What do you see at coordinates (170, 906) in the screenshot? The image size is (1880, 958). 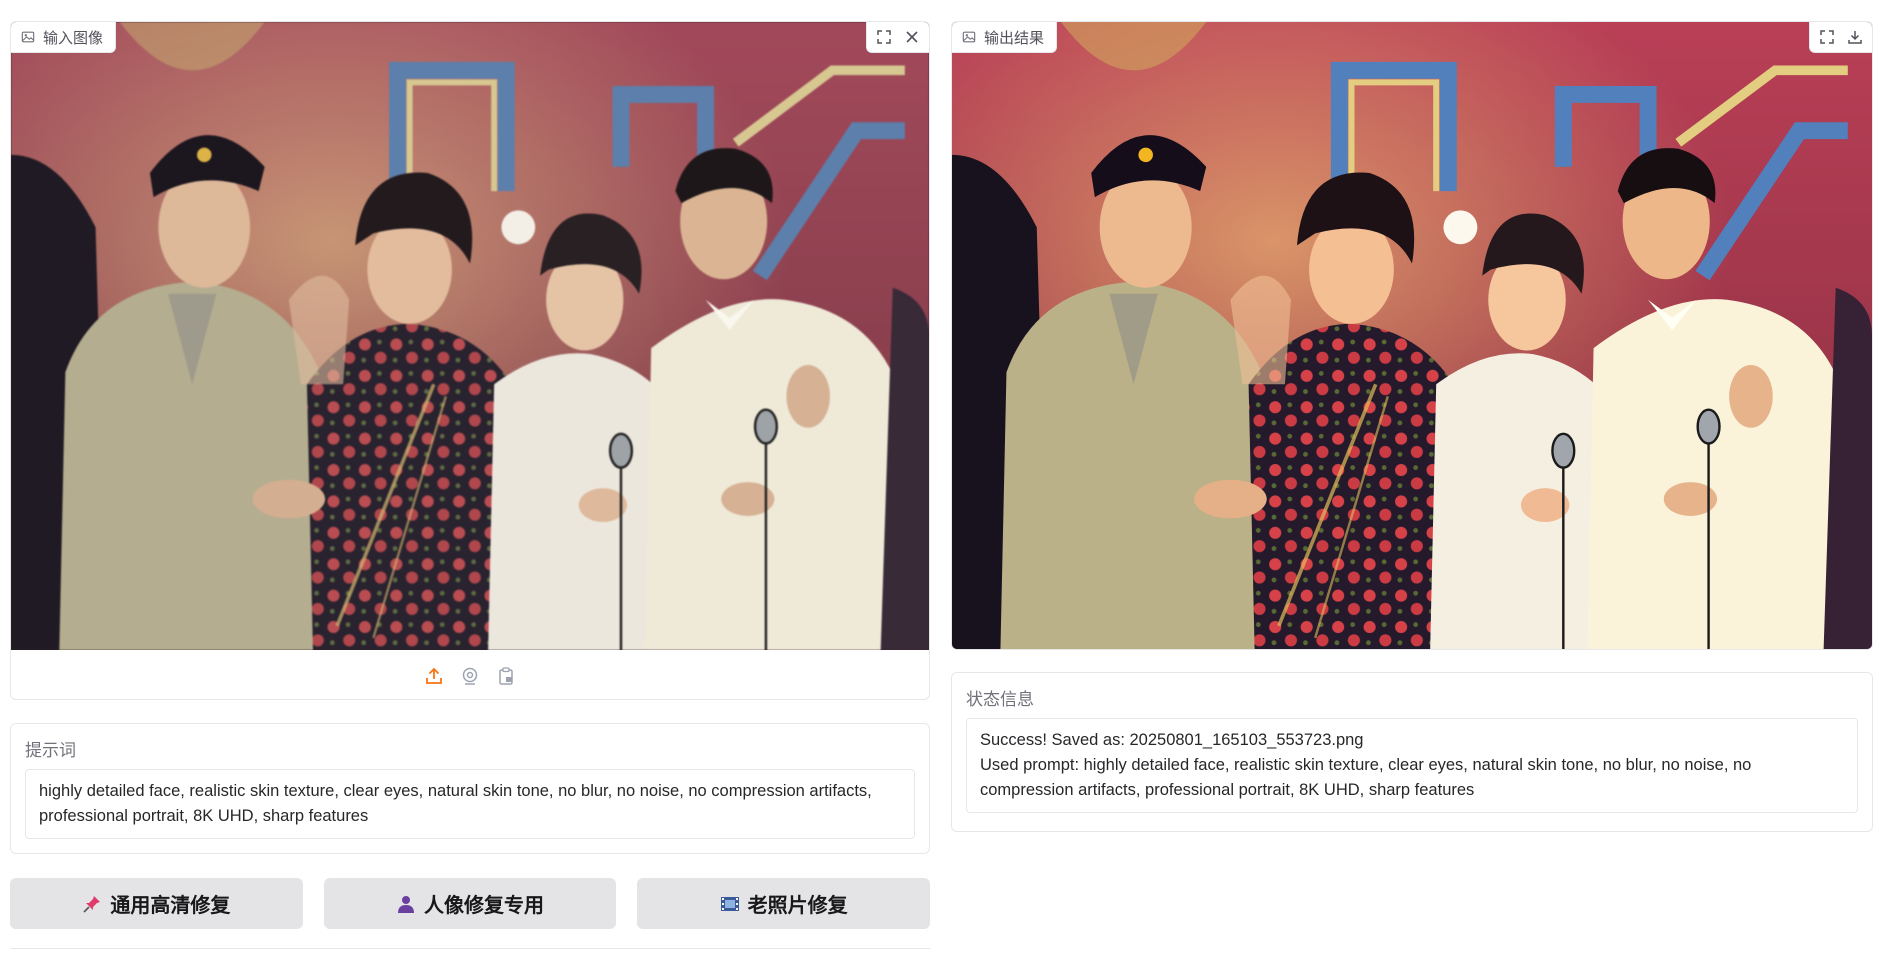 I see `general-restore-label: 通用高清修复` at bounding box center [170, 906].